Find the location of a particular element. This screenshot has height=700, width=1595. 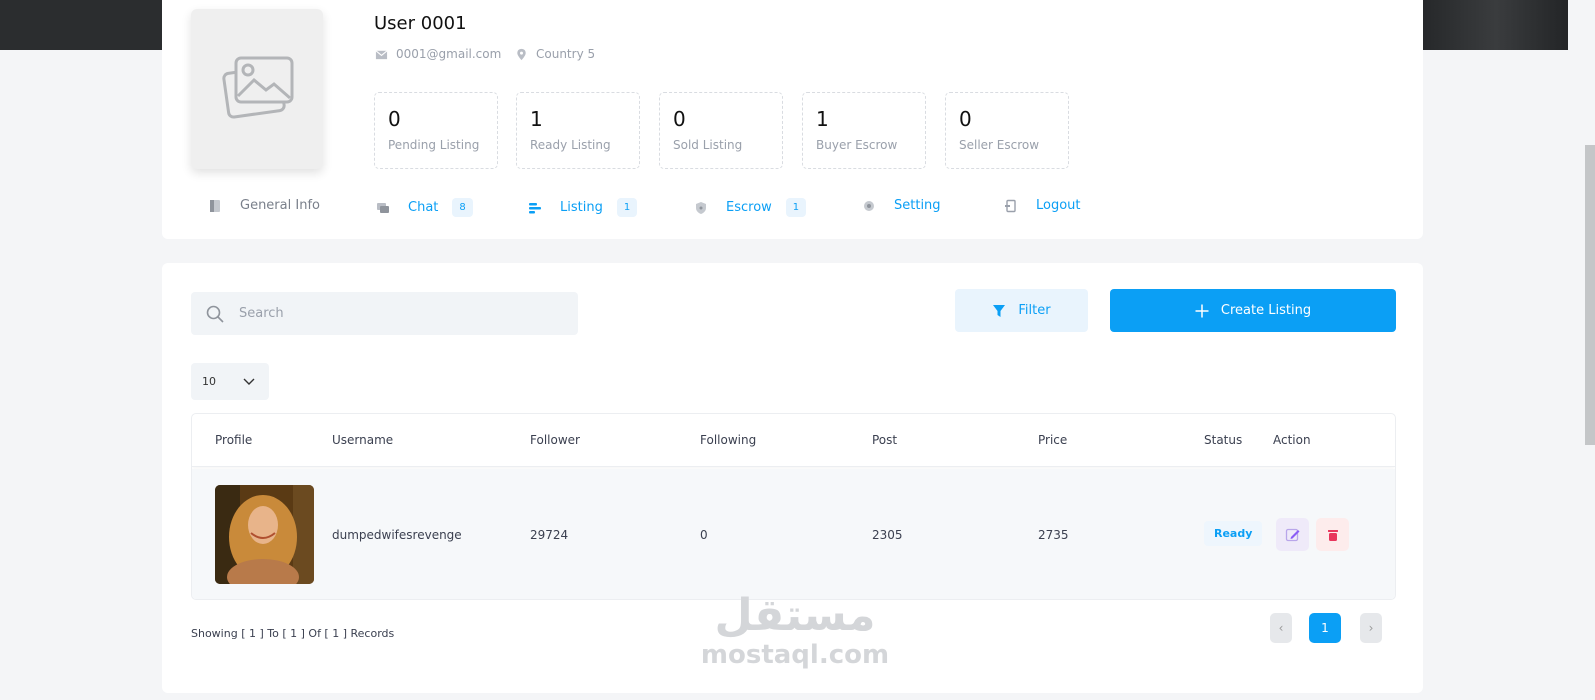

avatar-placeholder is located at coordinates (257, 89).